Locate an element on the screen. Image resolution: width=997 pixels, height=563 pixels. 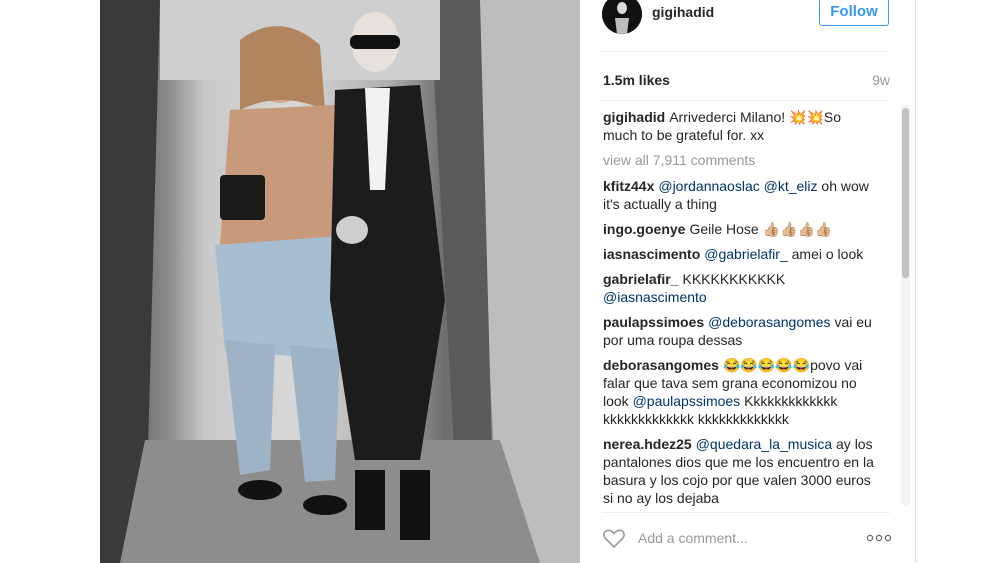
comment-mention: @jordannaoslac @kt_eliz is located at coordinates (737, 186).